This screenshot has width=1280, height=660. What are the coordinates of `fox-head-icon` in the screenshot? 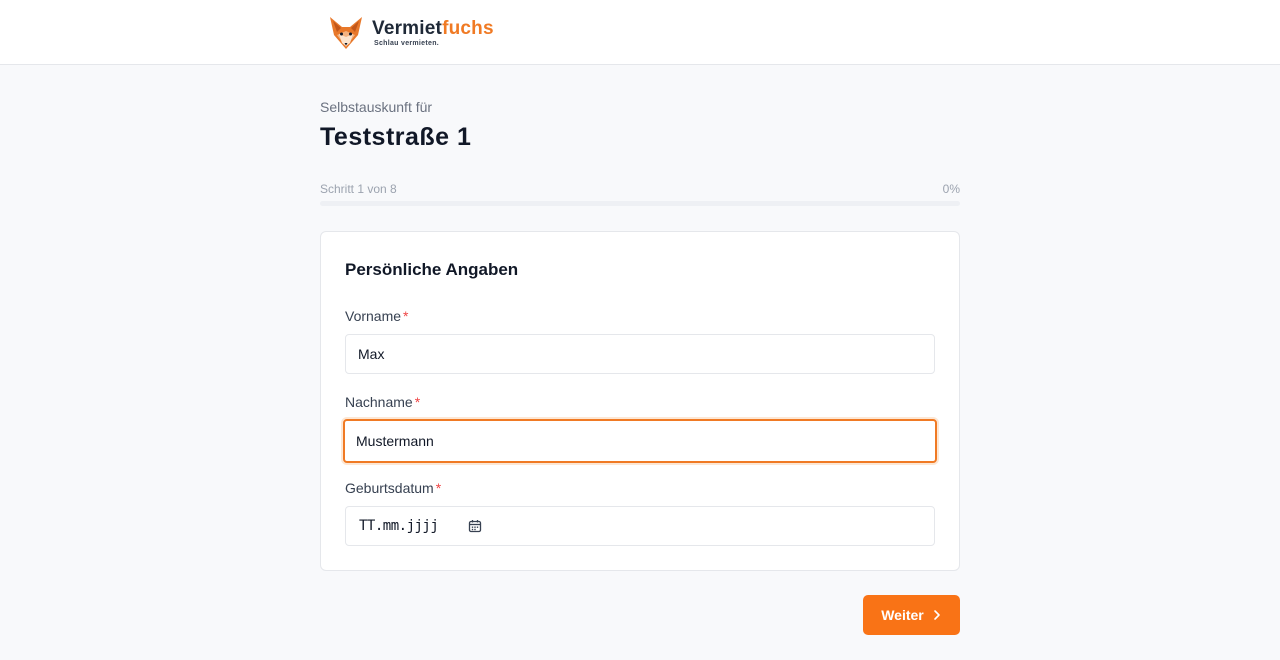 It's located at (346, 33).